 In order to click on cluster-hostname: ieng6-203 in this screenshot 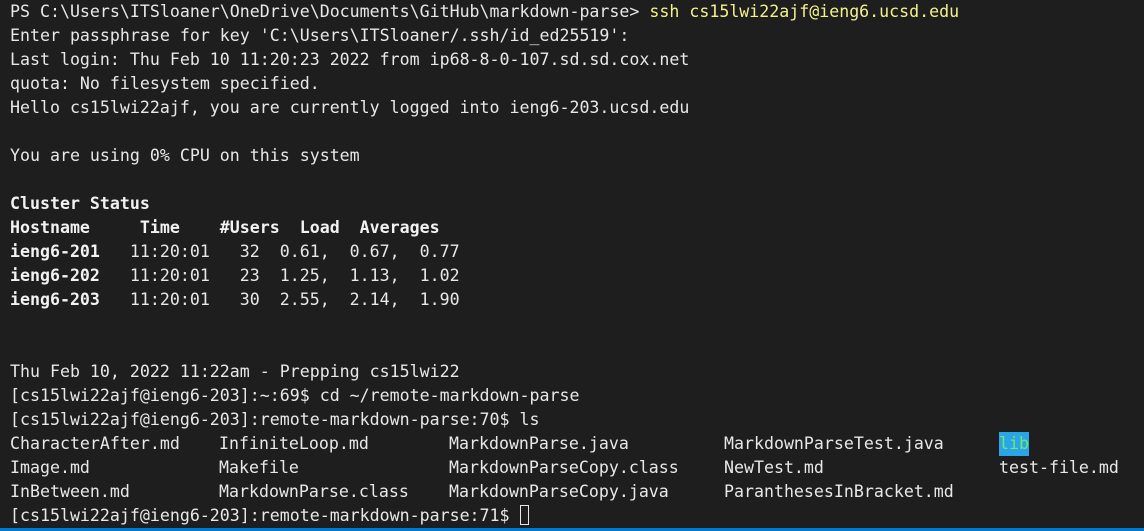, I will do `click(55, 299)`.